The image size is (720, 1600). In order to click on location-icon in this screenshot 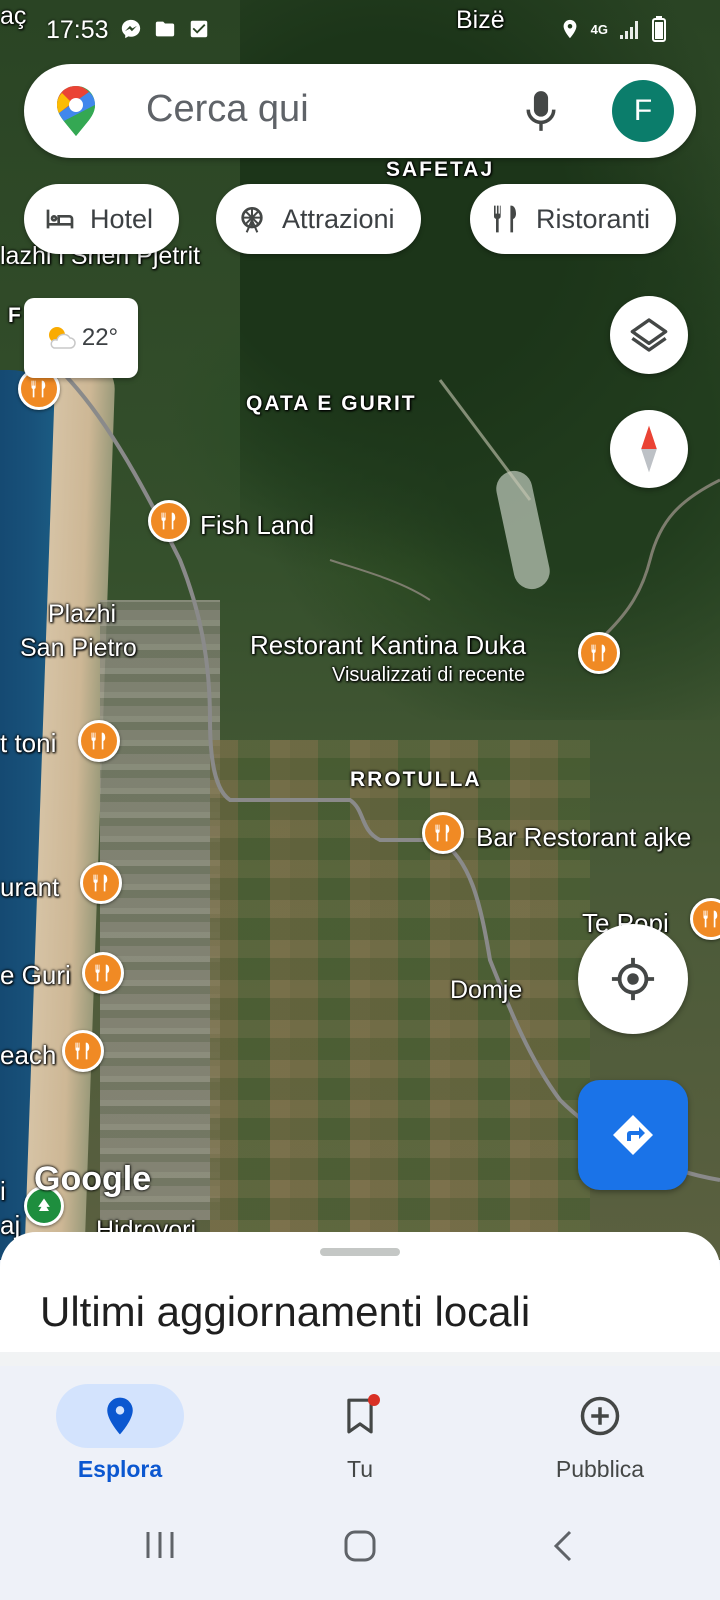, I will do `click(570, 29)`.